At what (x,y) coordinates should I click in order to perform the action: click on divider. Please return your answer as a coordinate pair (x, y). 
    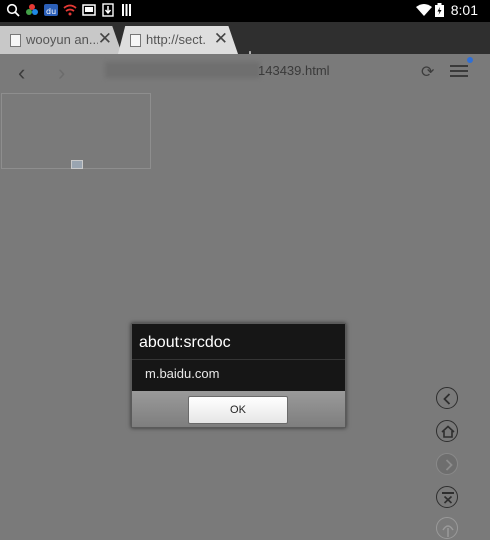
    Looking at the image, I should click on (238, 359).